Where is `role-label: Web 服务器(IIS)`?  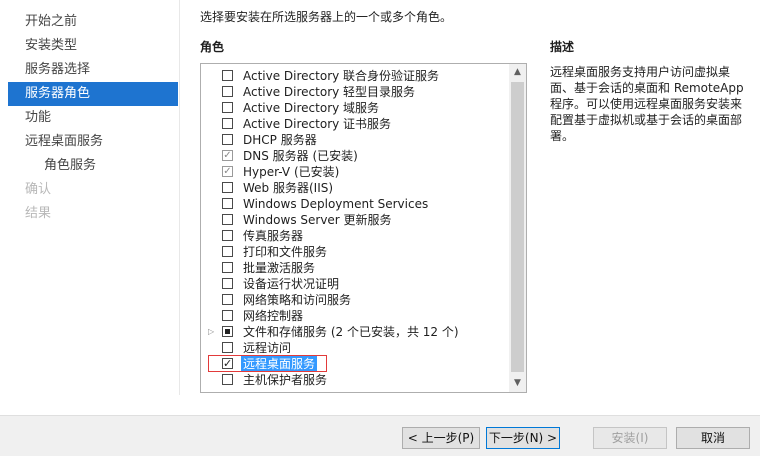 role-label: Web 服务器(IIS) is located at coordinates (288, 188).